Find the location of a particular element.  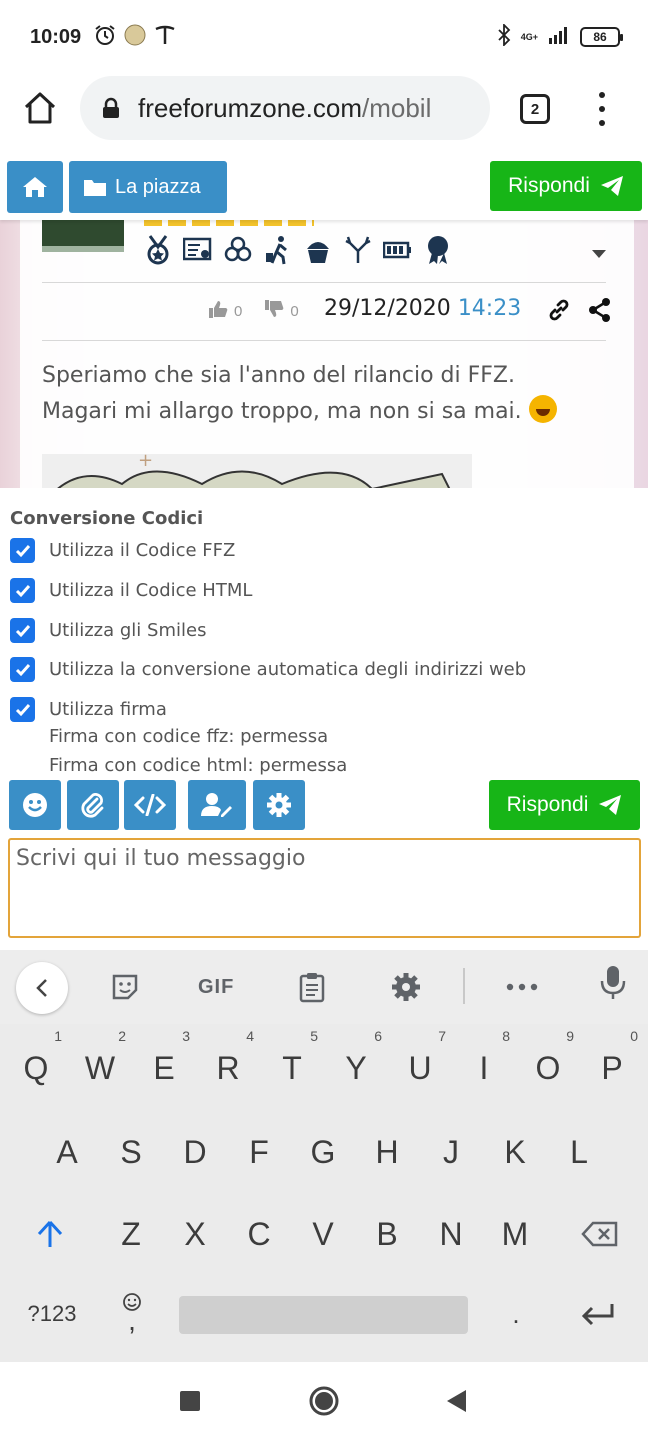

option-signature: Utilizza firma is located at coordinates (88, 709).